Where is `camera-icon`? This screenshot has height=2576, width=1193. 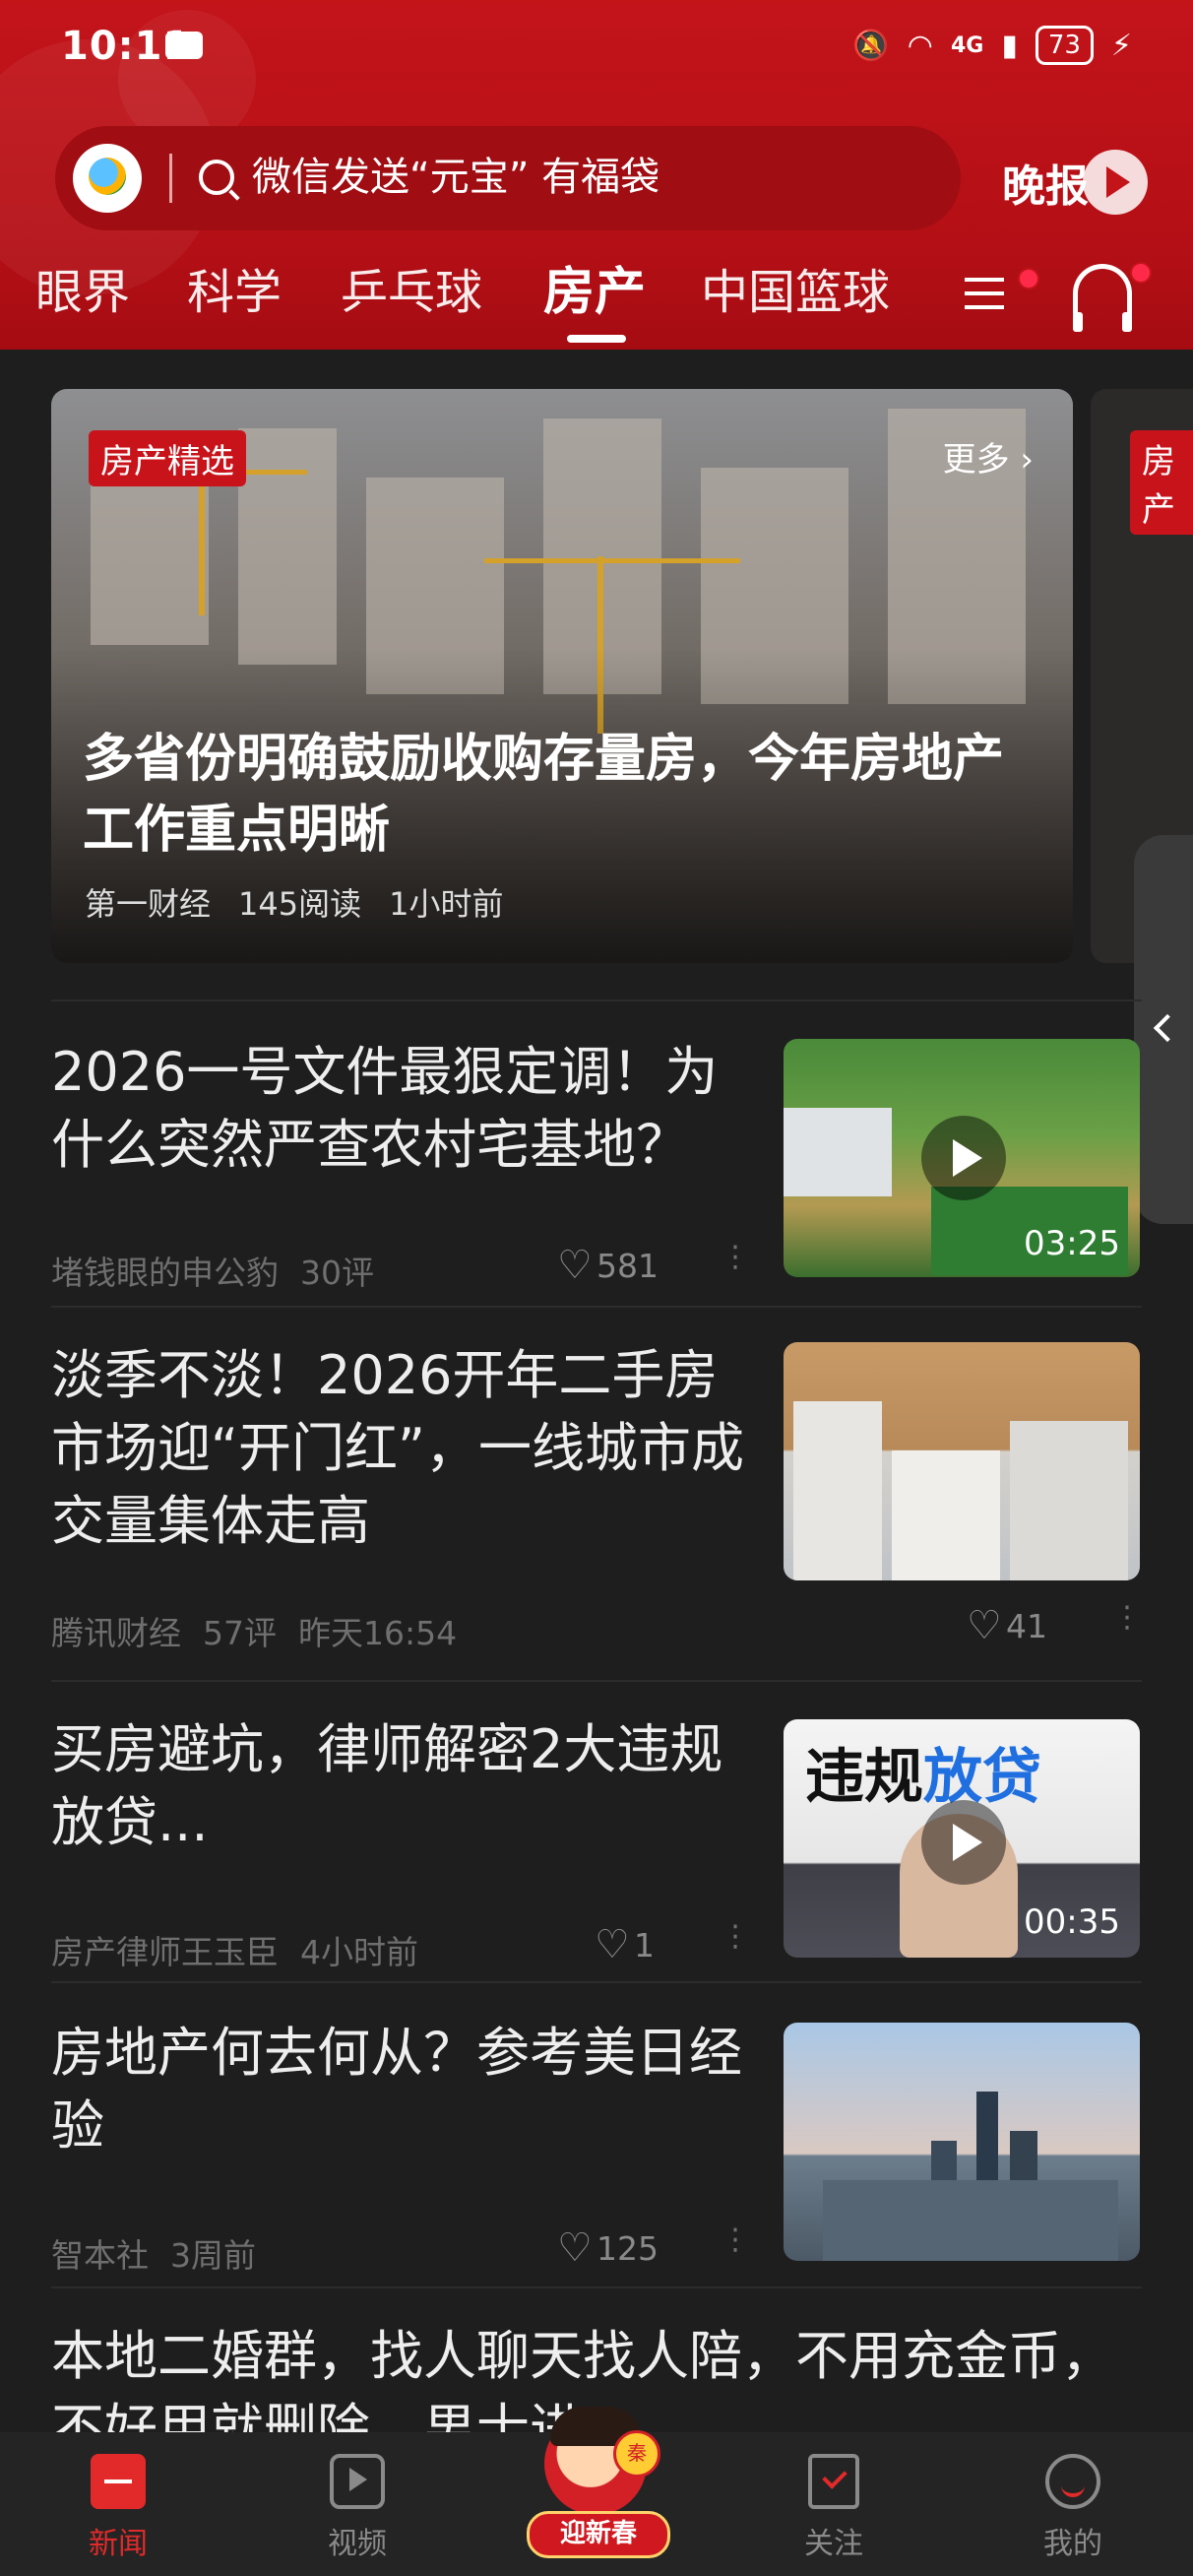
camera-icon is located at coordinates (184, 45).